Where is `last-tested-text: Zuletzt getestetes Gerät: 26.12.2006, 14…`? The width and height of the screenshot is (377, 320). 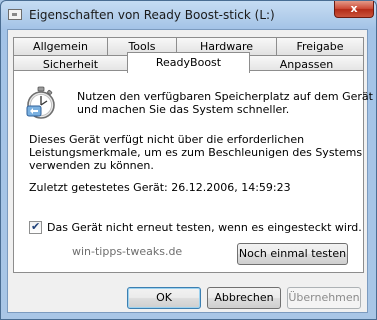
last-tested-text: Zuletzt getestetes Gerät: 26.12.2006, 14… is located at coordinates (160, 187).